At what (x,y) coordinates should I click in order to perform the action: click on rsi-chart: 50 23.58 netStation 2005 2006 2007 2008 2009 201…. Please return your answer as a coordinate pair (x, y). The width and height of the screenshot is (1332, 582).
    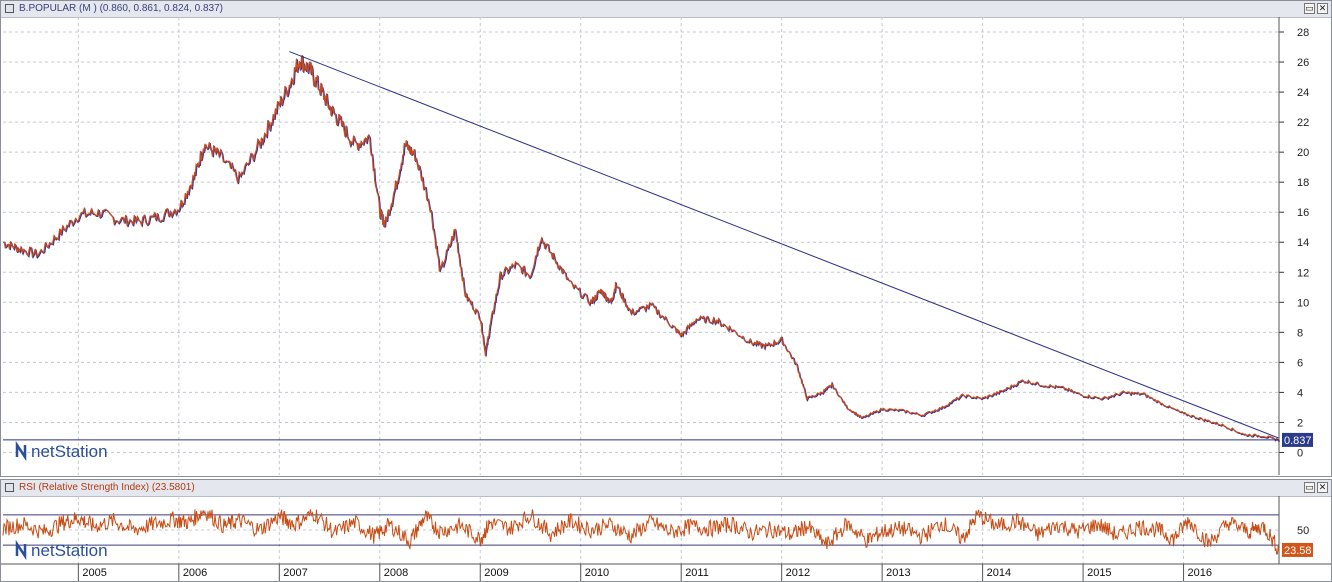
    Looking at the image, I should click on (666, 538).